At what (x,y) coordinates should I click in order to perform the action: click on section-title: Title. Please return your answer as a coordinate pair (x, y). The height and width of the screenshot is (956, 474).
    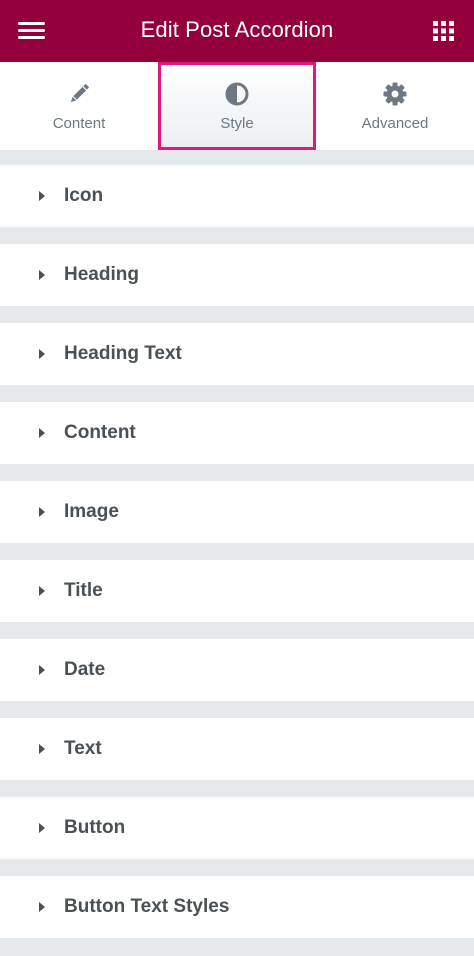
    Looking at the image, I should click on (237, 591).